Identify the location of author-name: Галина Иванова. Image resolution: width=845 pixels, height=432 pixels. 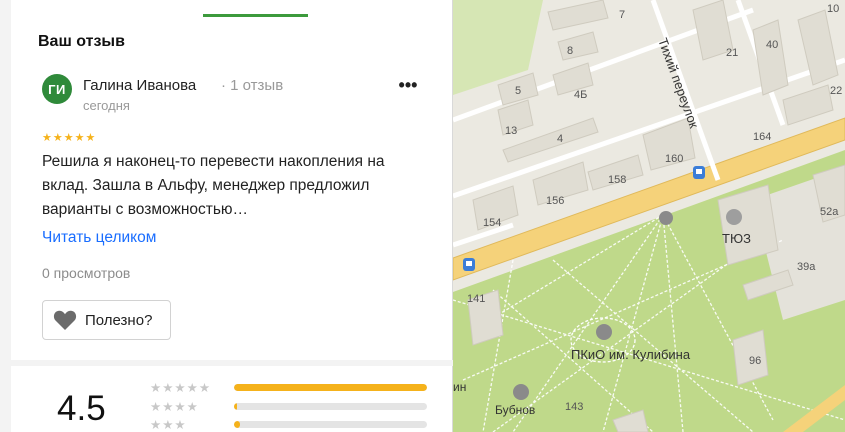
(139, 85).